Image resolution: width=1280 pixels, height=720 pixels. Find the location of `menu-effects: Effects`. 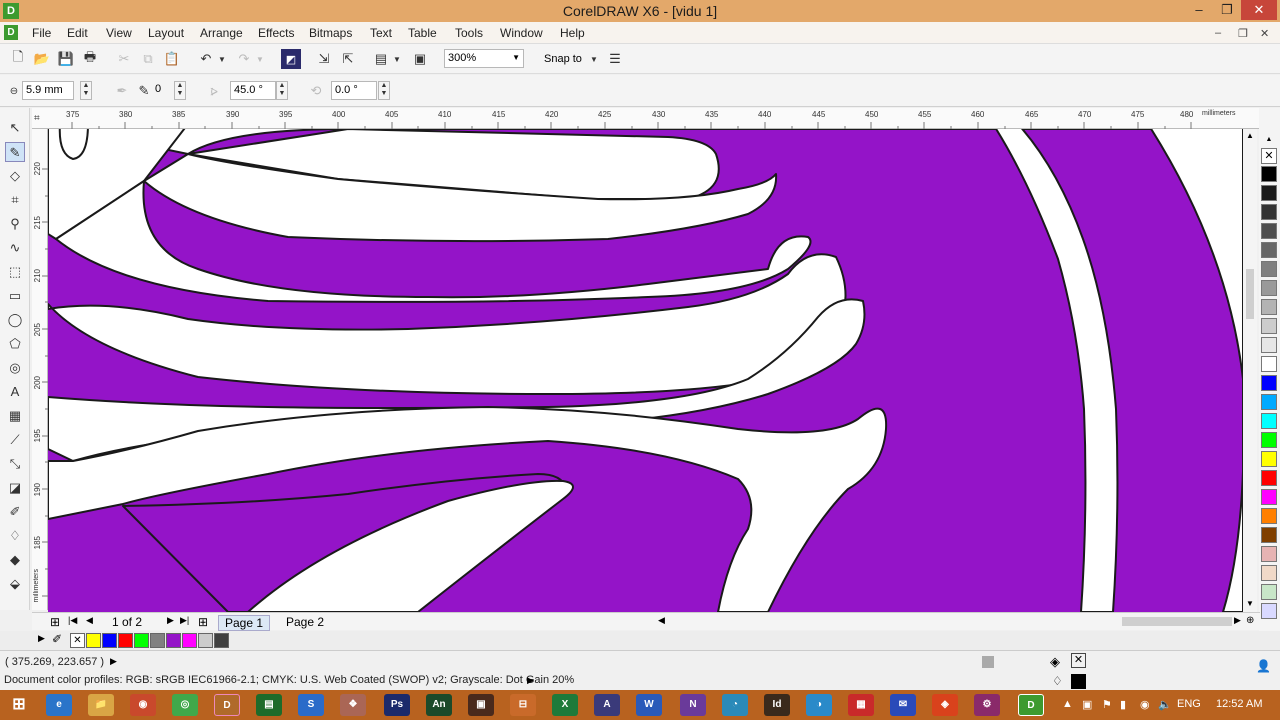

menu-effects: Effects is located at coordinates (276, 33).